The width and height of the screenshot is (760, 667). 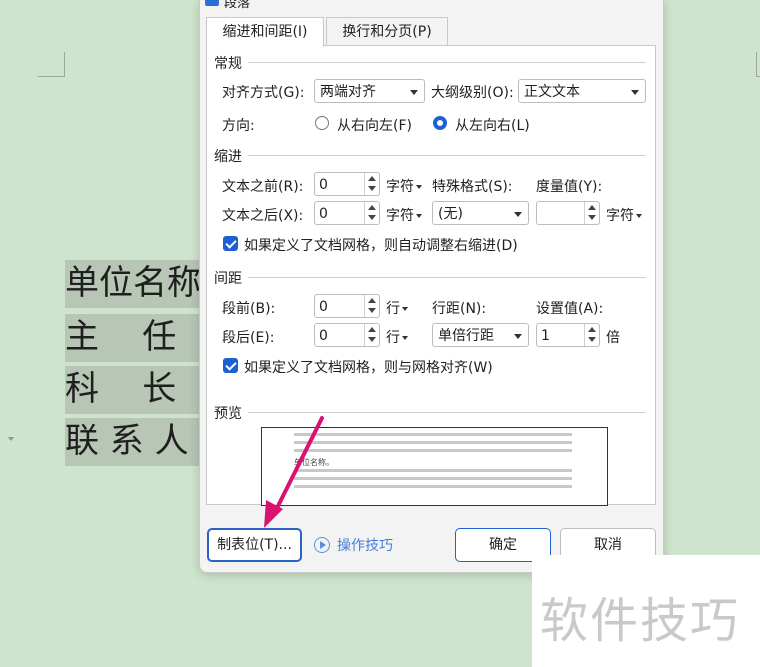 I want to click on tab-indent-spacing: 缩进和间距(I), so click(x=265, y=32).